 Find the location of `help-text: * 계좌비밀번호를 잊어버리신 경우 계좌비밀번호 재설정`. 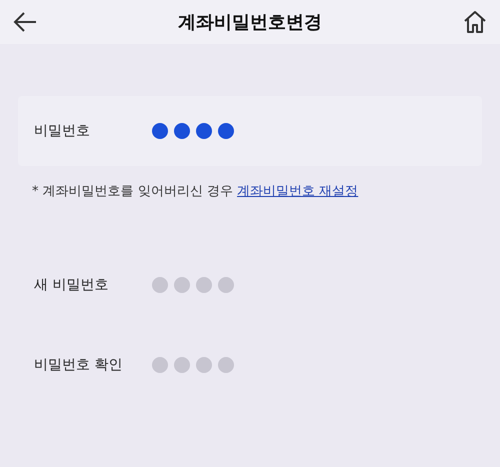

help-text: * 계좌비밀번호를 잊어버리신 경우 계좌비밀번호 재설정 is located at coordinates (196, 191).